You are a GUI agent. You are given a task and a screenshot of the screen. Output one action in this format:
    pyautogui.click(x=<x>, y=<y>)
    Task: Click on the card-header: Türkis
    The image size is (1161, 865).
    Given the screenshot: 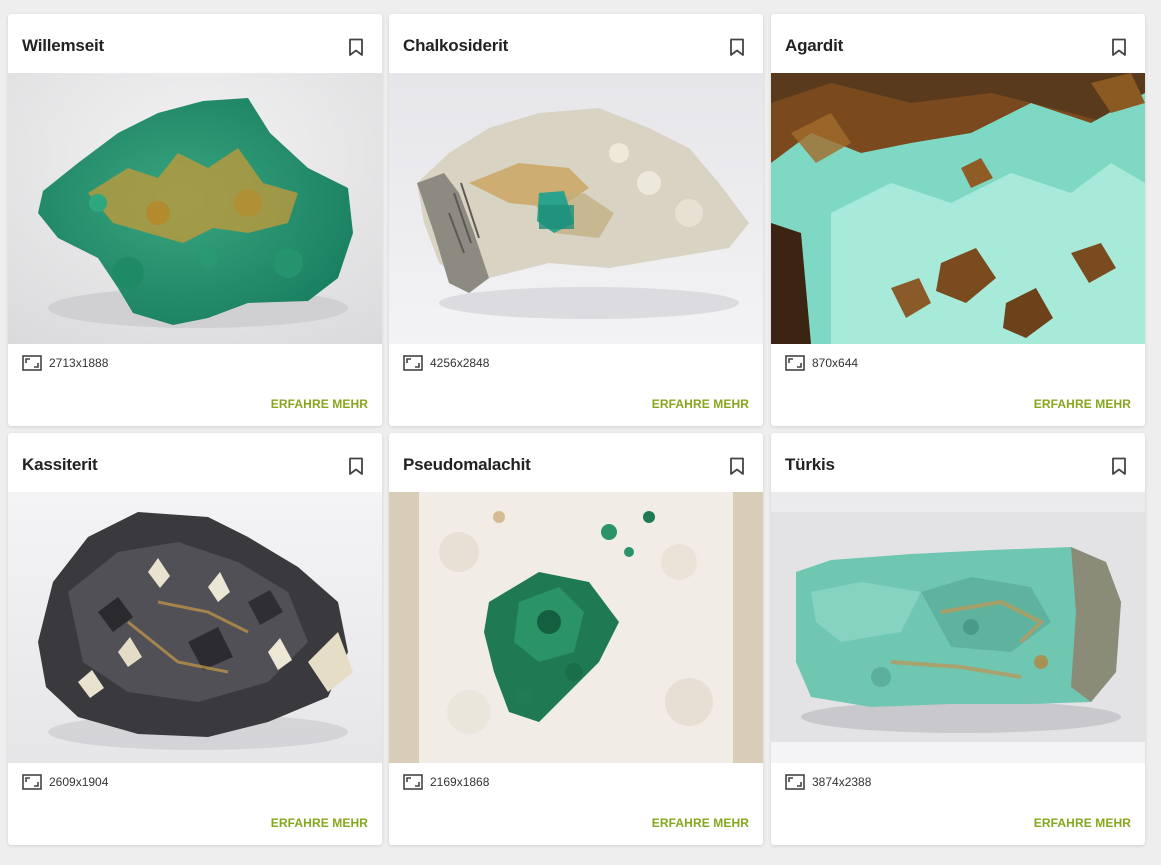 What is the action you would take?
    pyautogui.click(x=958, y=462)
    